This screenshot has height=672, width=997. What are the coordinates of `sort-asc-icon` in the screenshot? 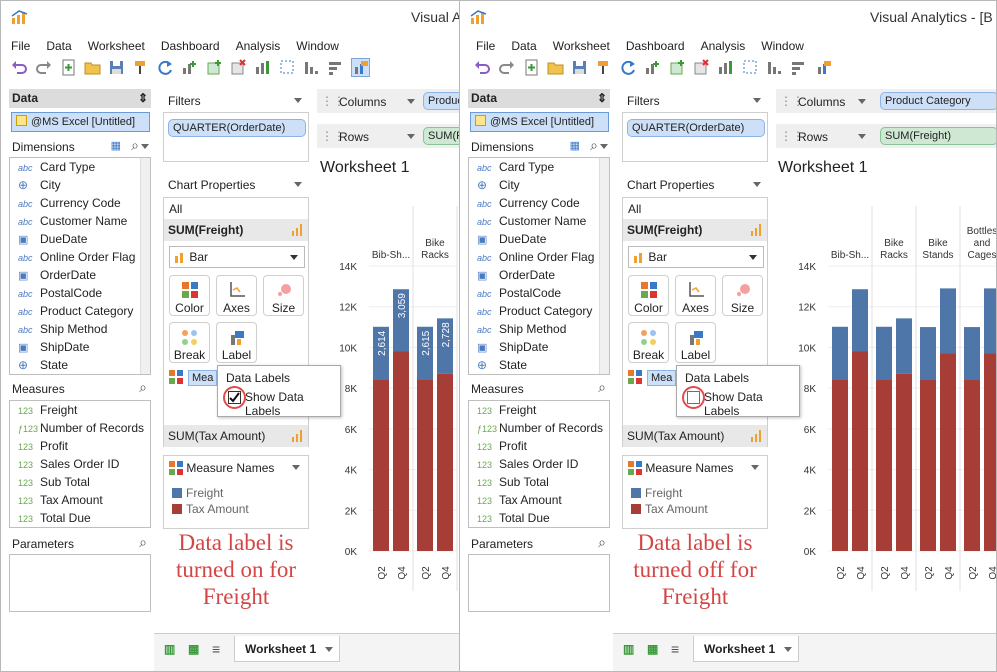 It's located at (311, 67).